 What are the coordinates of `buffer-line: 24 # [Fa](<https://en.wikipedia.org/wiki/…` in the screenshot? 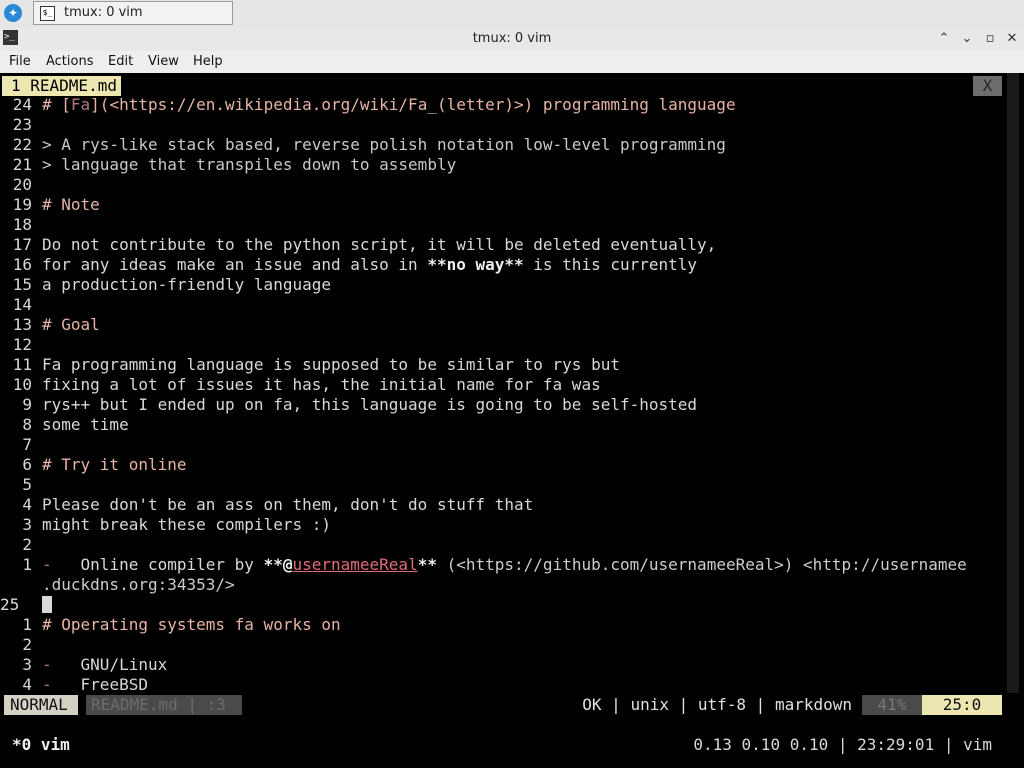 It's located at (505, 105).